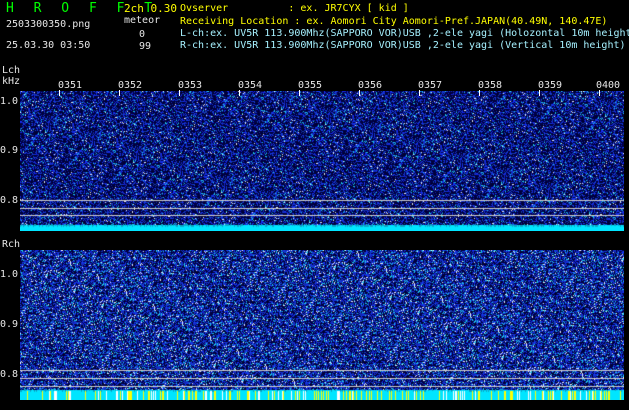  What do you see at coordinates (142, 34) in the screenshot?
I see `meteor-count: 0` at bounding box center [142, 34].